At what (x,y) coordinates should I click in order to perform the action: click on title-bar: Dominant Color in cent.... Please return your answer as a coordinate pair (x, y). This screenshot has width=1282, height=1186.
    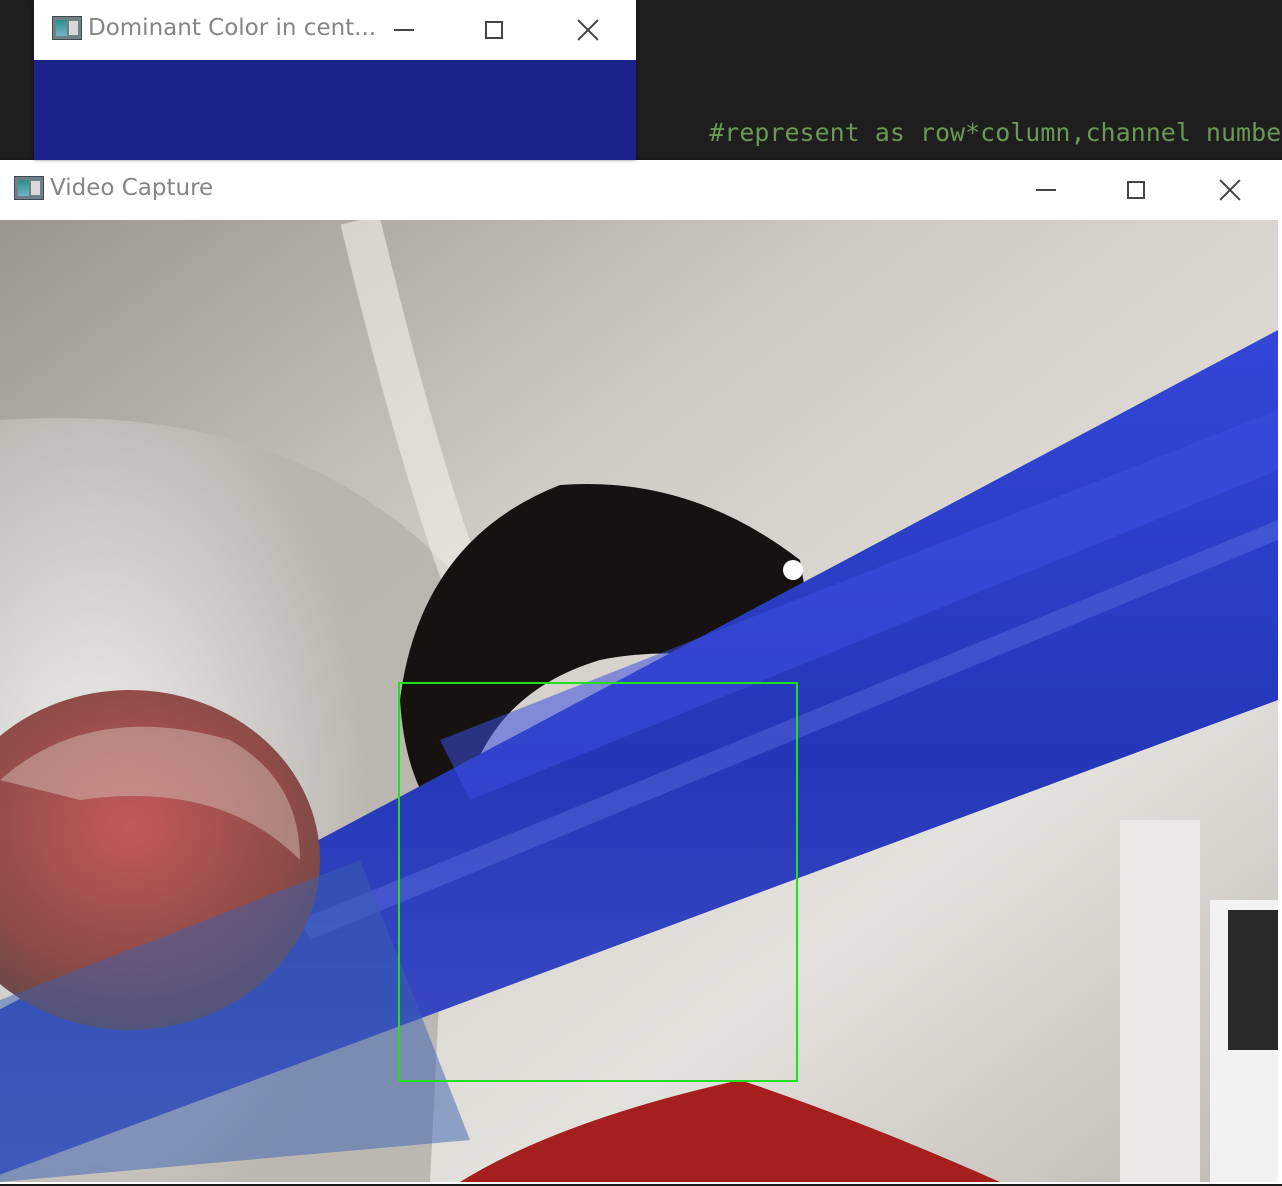
    Looking at the image, I should click on (335, 30).